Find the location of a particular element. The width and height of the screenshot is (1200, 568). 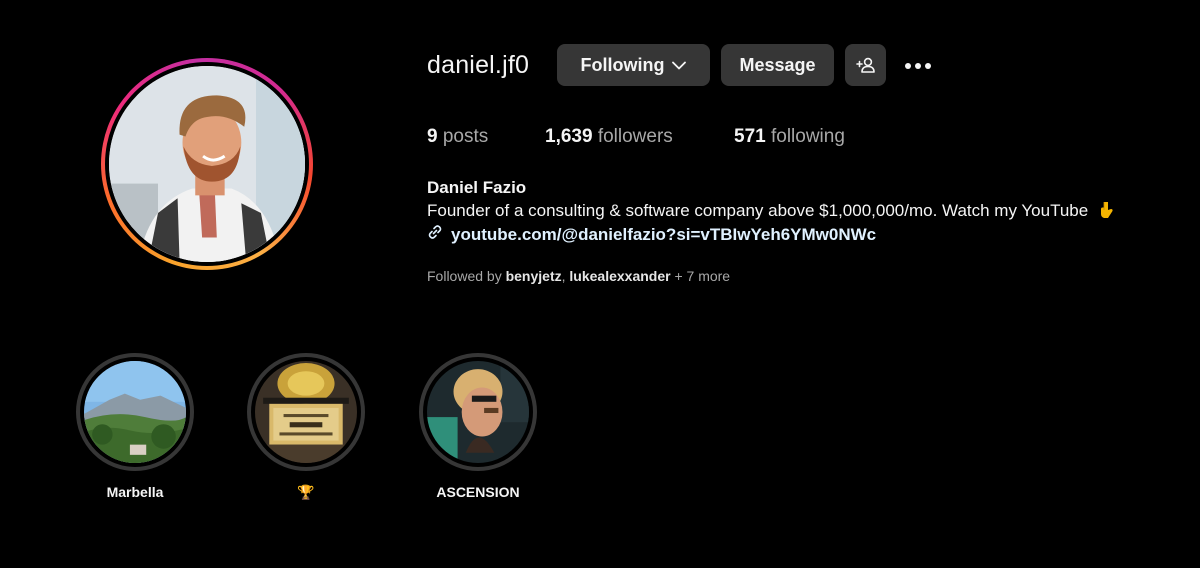

posts-stat: 9 posts is located at coordinates (457, 137).